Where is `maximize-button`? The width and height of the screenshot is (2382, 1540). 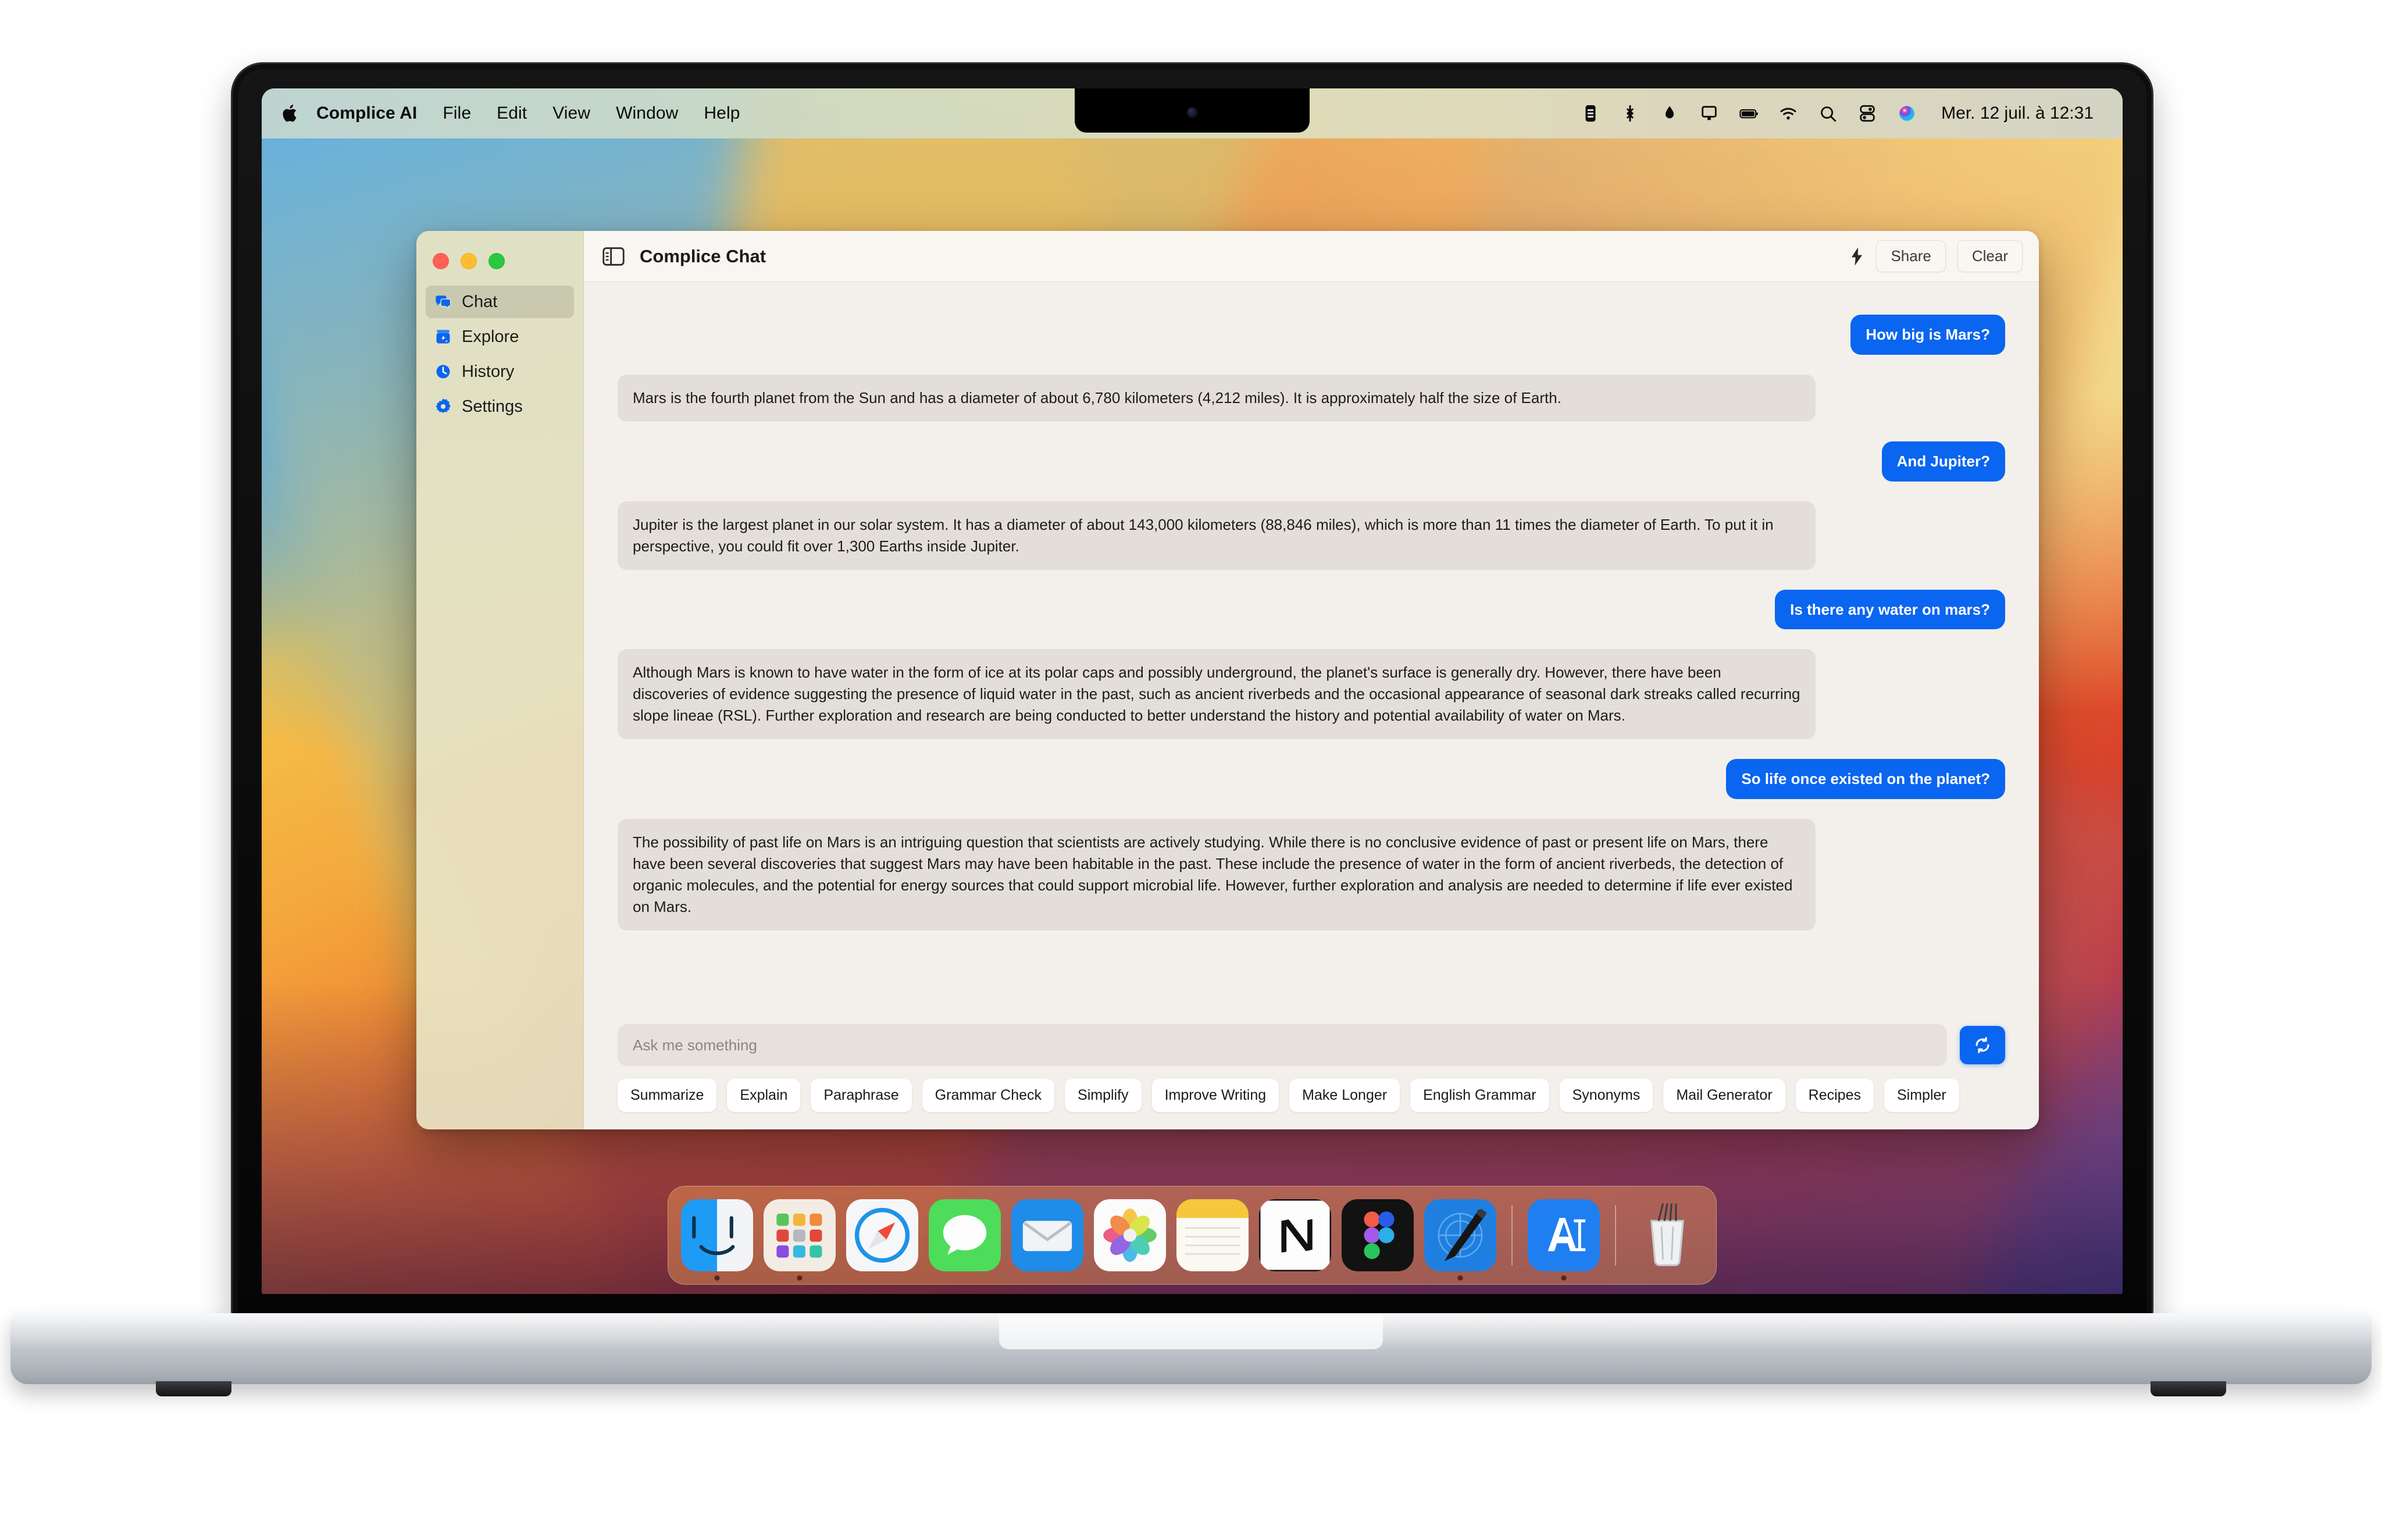
maximize-button is located at coordinates (496, 261).